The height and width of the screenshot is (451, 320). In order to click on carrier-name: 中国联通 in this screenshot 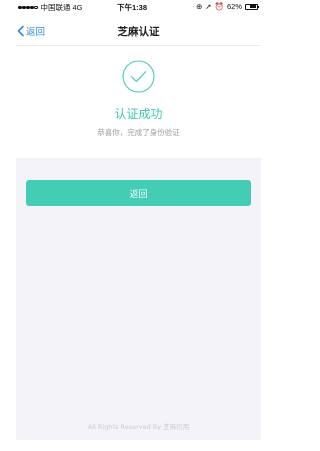, I will do `click(55, 7)`.